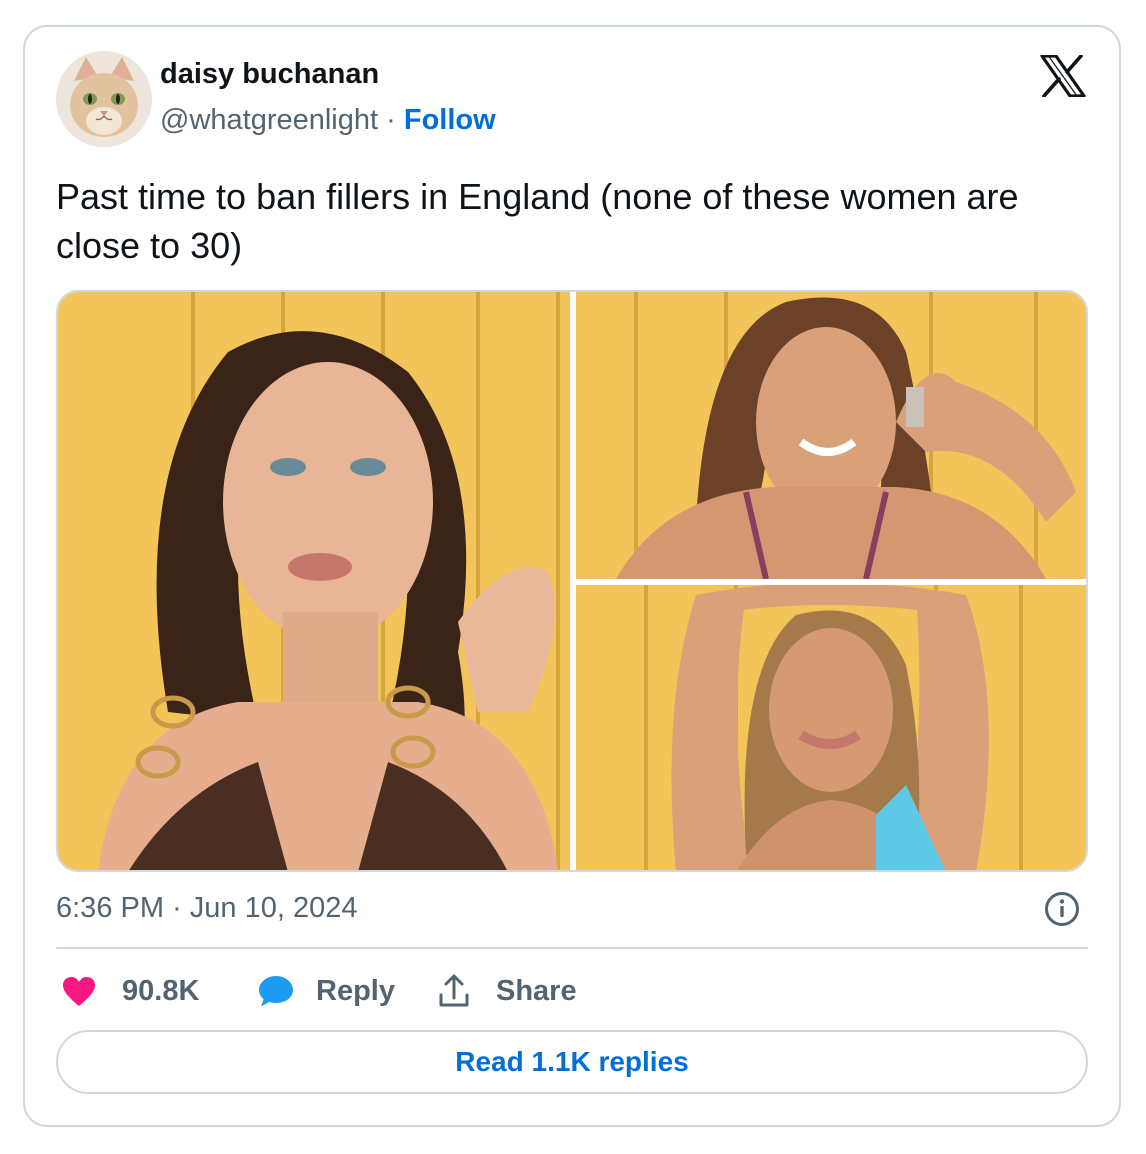 The width and height of the screenshot is (1146, 1154). What do you see at coordinates (1062, 909) in the screenshot?
I see `info-icon` at bounding box center [1062, 909].